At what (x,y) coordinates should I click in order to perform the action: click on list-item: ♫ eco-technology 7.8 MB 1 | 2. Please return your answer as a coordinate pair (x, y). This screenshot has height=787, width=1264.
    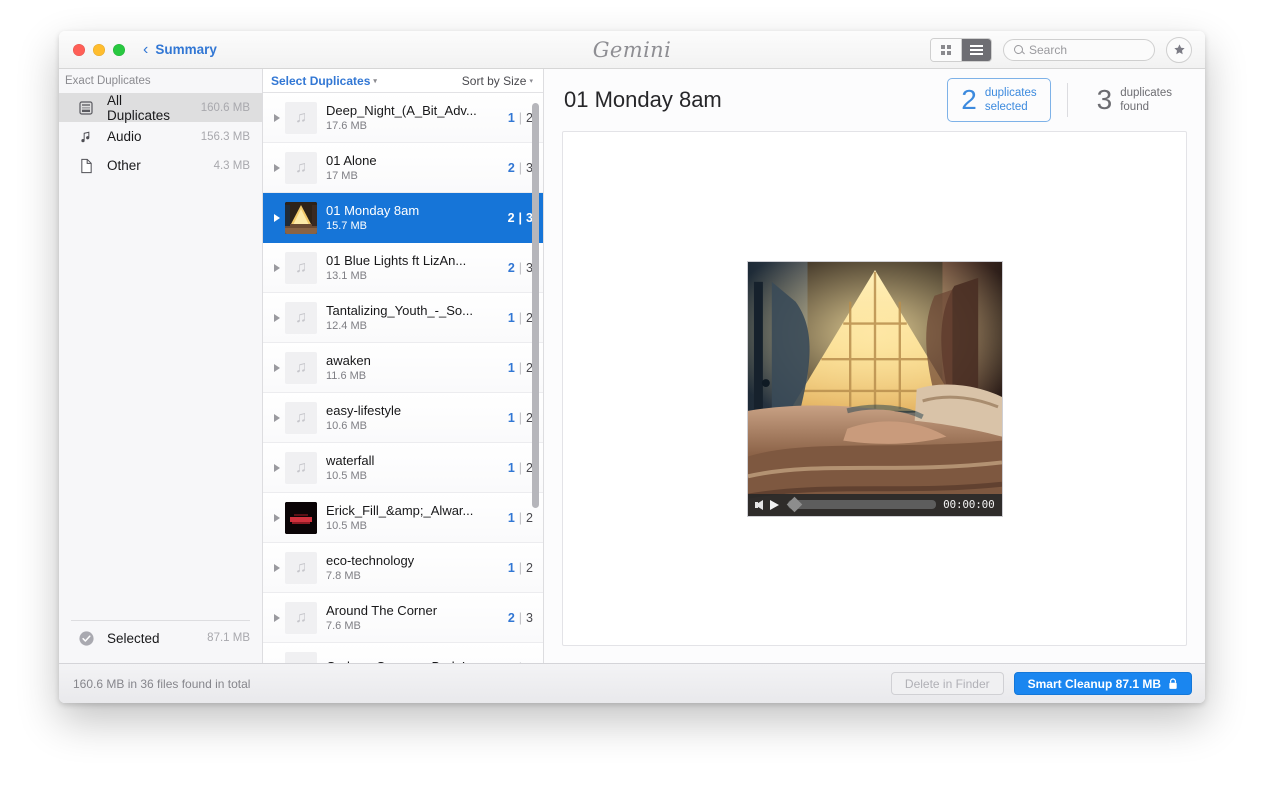
    Looking at the image, I should click on (403, 568).